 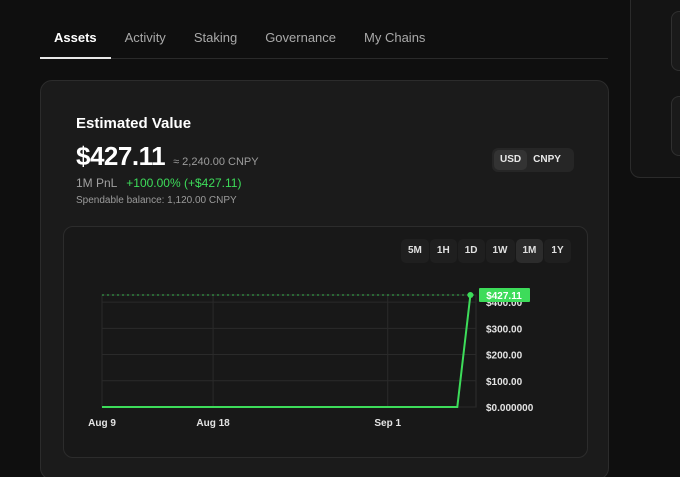 I want to click on tab-staking: Staking, so click(x=215, y=38).